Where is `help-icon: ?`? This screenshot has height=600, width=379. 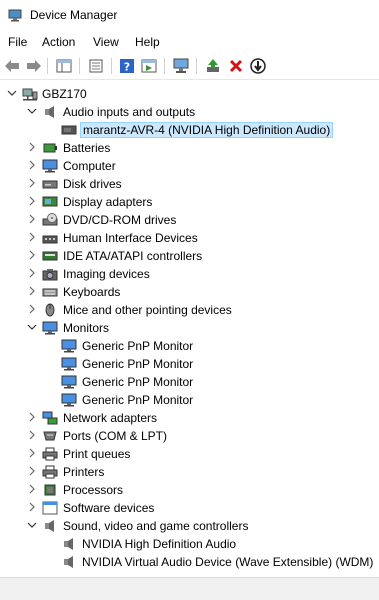 help-icon: ? is located at coordinates (127, 66).